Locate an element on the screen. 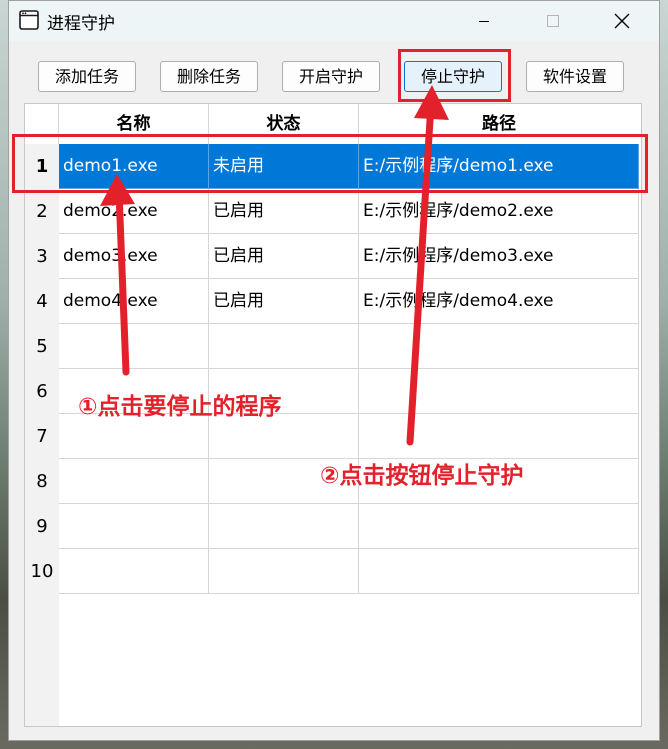 This screenshot has height=749, width=668. annotation-step-2: ②点击按钮停止守护 is located at coordinates (422, 476).